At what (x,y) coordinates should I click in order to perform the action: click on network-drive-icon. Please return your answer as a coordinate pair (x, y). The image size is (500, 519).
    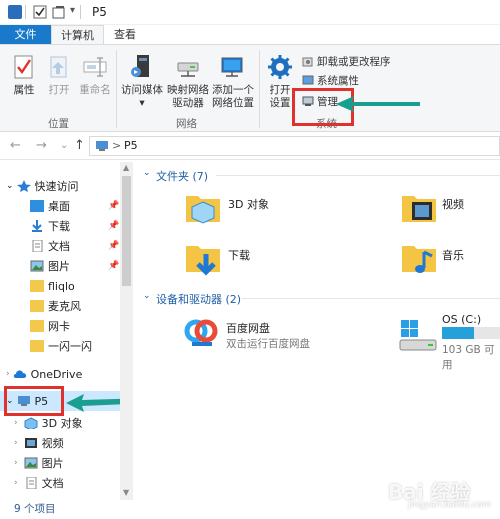
    Looking at the image, I should click on (188, 69).